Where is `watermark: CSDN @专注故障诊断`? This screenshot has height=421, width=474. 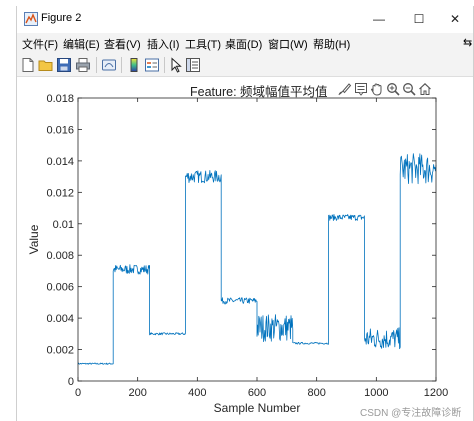
watermark: CSDN @专注故障诊断 is located at coordinates (411, 413).